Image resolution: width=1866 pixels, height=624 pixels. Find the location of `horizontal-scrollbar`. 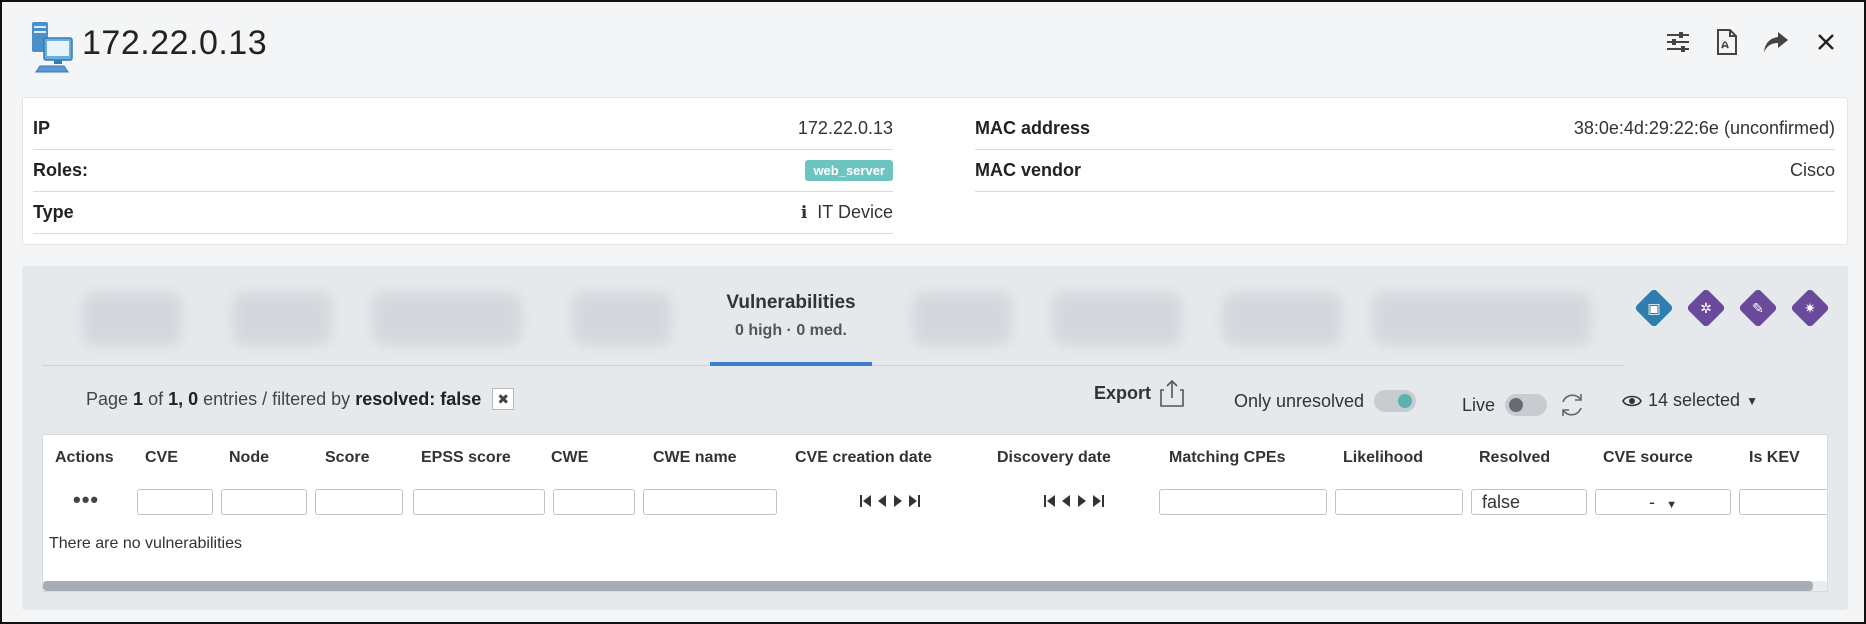

horizontal-scrollbar is located at coordinates (935, 586).